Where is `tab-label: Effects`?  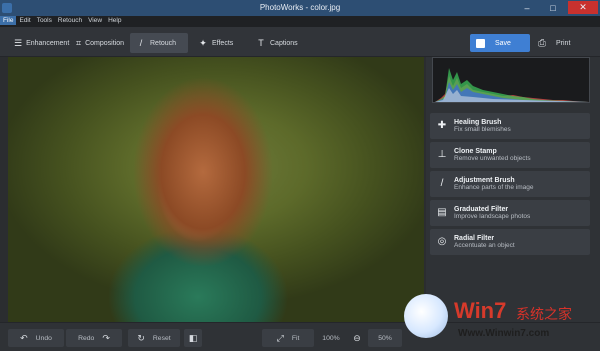 tab-label: Effects is located at coordinates (223, 43).